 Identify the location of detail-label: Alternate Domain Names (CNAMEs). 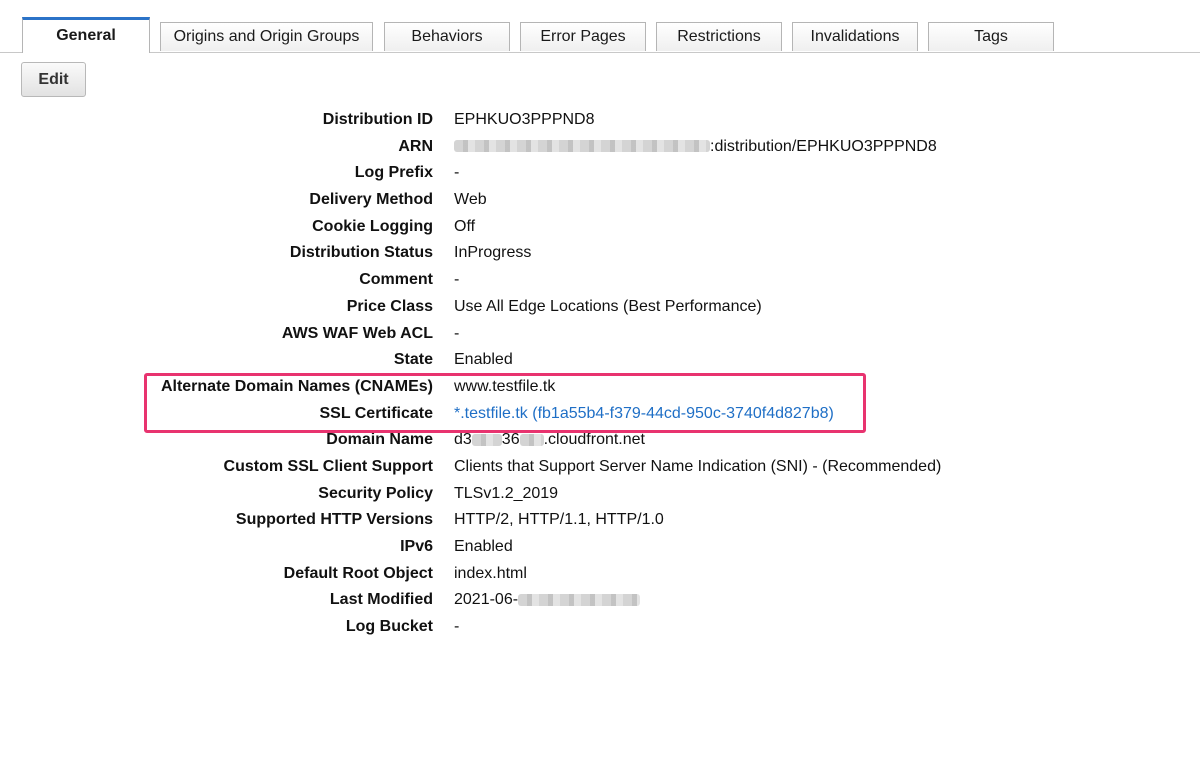
(296, 386).